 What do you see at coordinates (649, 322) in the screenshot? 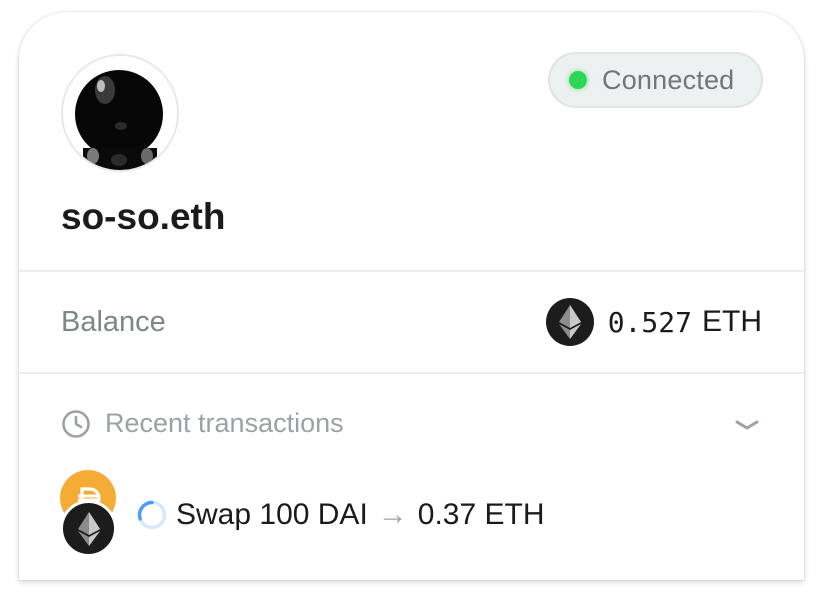
I see `balance-amount: 0.527` at bounding box center [649, 322].